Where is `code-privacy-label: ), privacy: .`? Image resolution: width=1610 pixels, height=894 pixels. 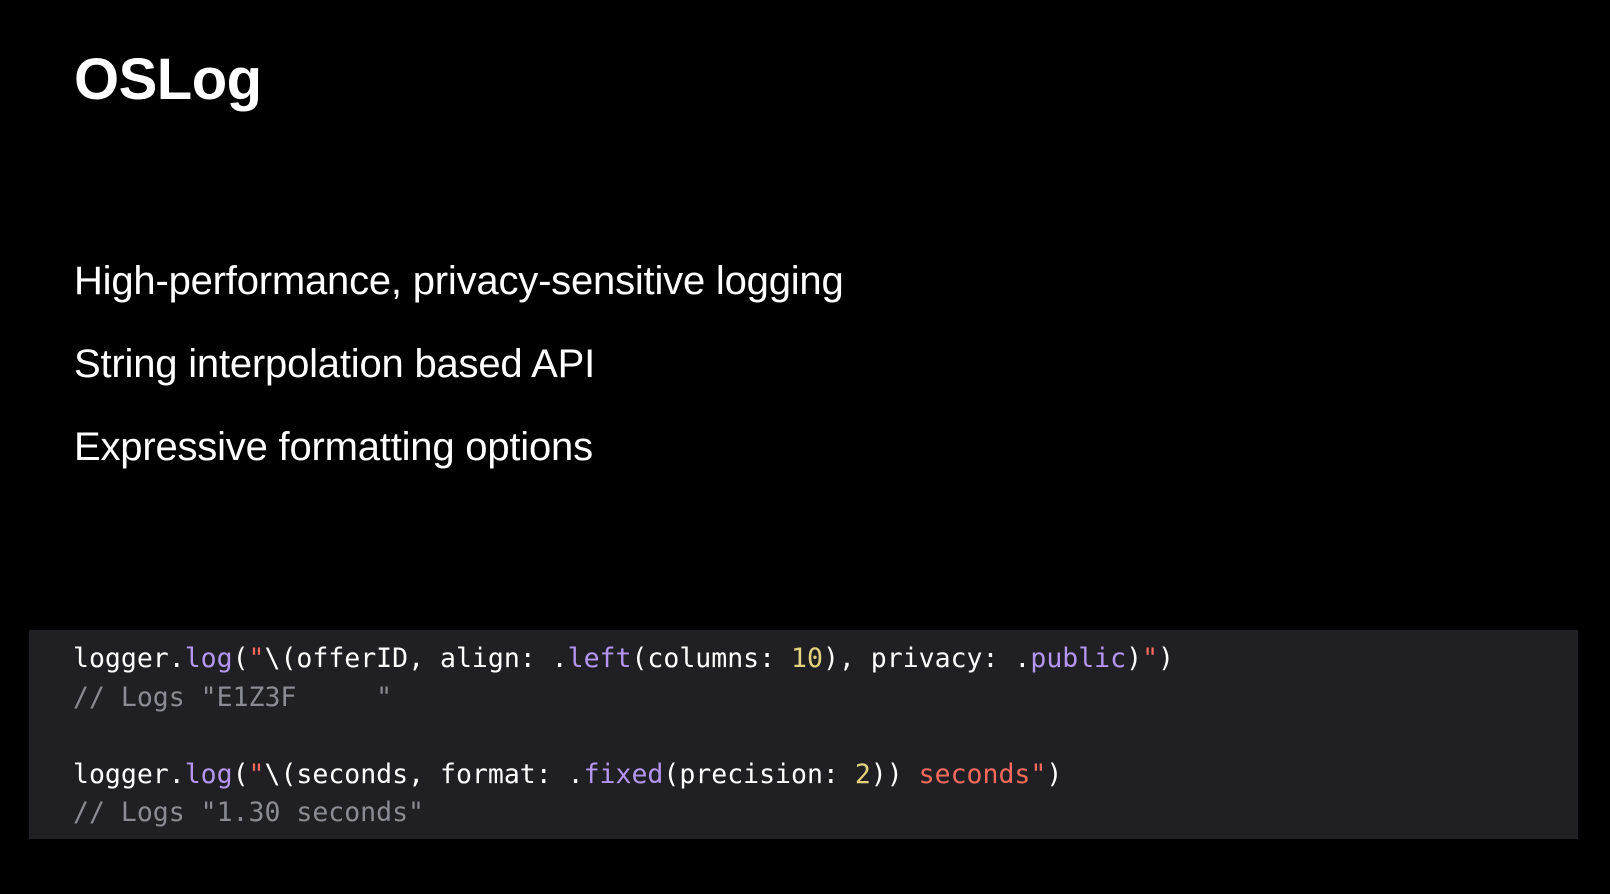
code-privacy-label: ), privacy: . is located at coordinates (926, 658).